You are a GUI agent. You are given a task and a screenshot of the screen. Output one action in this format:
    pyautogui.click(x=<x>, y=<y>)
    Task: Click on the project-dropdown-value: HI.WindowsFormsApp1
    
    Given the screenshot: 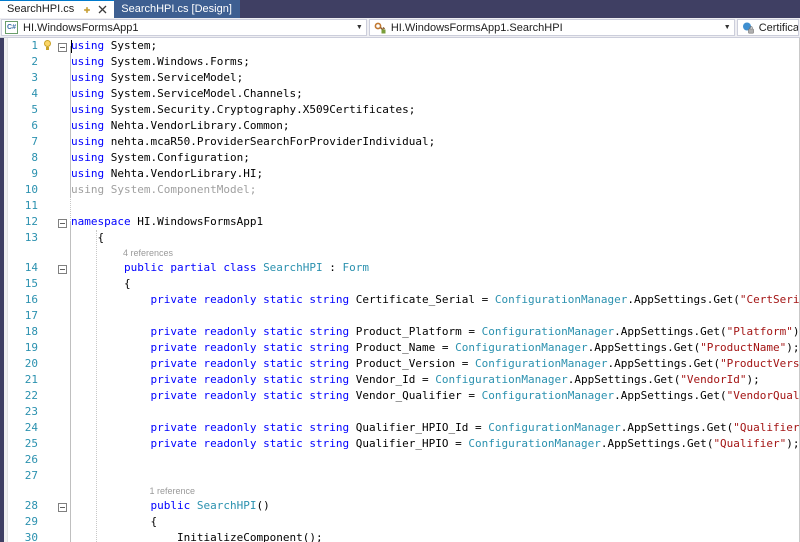 What is the action you would take?
    pyautogui.click(x=81, y=27)
    